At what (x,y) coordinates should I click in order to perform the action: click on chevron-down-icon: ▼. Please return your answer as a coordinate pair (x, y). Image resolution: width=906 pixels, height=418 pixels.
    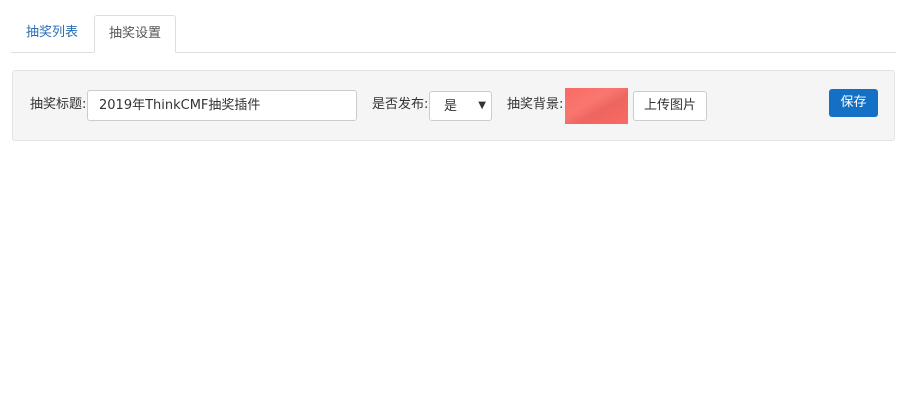
    Looking at the image, I should click on (482, 105).